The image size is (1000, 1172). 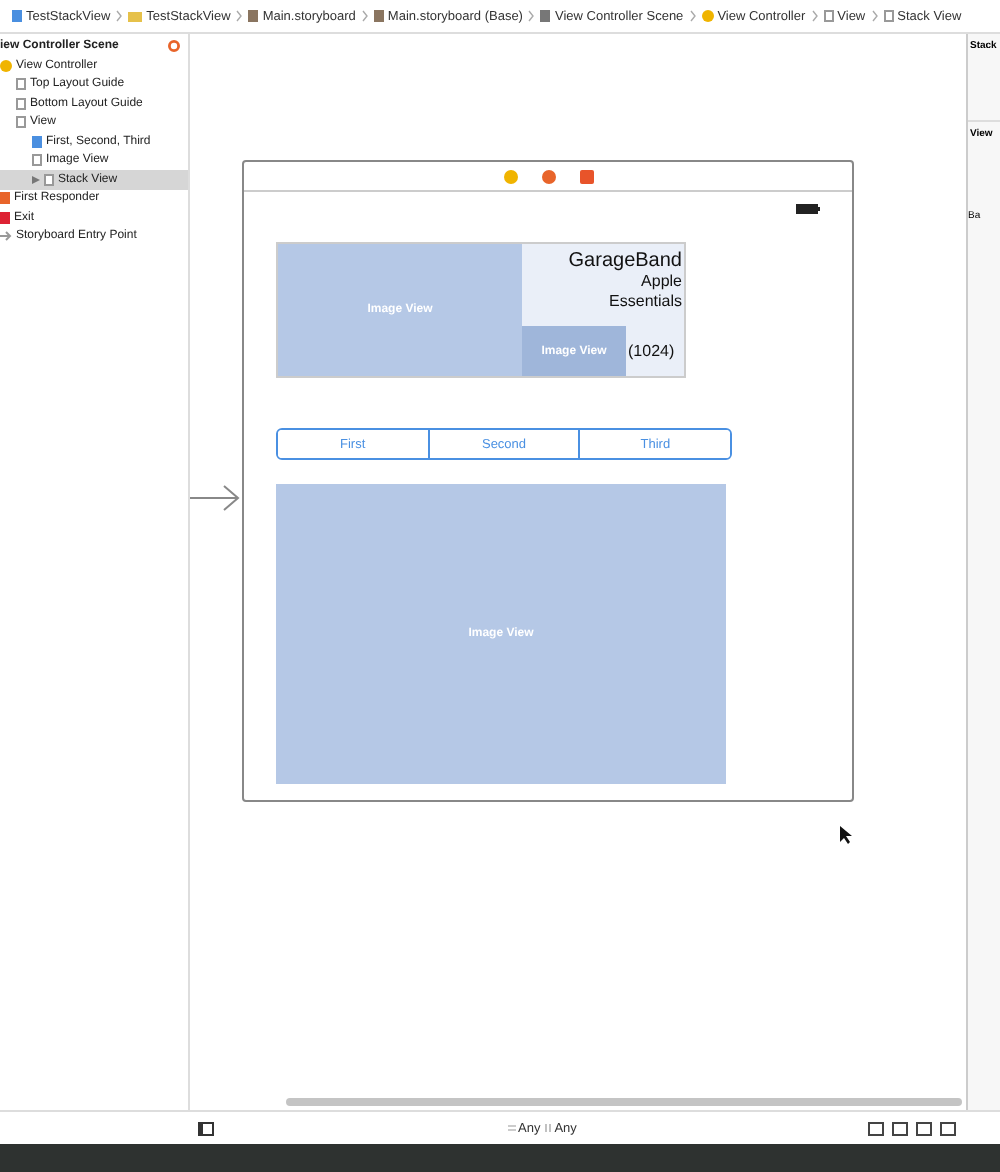 I want to click on layout-tools-icon, so click(x=912, y=1128).